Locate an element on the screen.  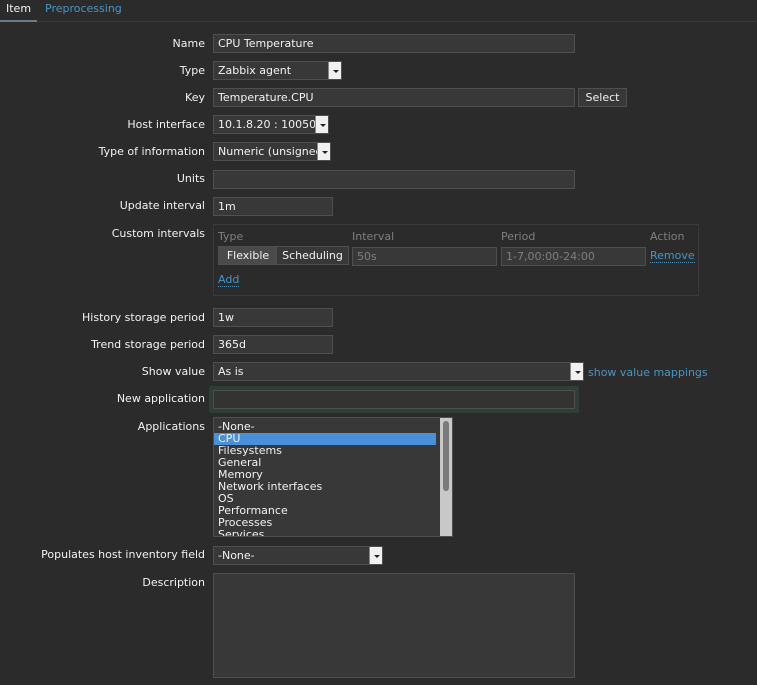
show-value-label: Show value is located at coordinates (173, 371).